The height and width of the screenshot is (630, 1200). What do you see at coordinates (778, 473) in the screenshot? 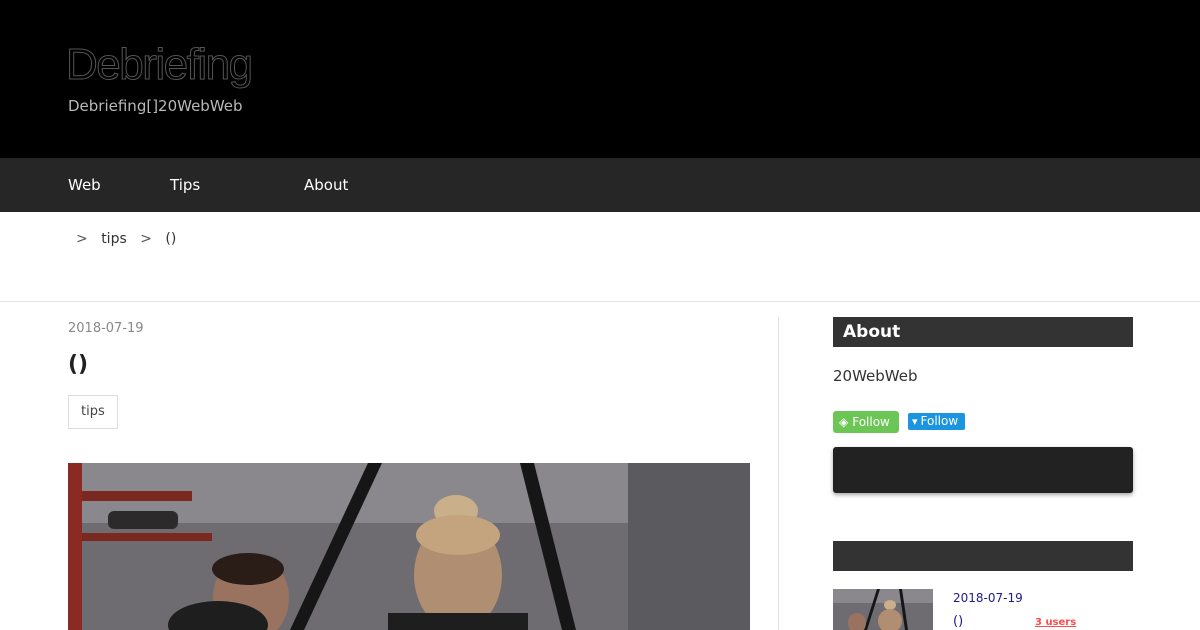
I see `column-divider` at bounding box center [778, 473].